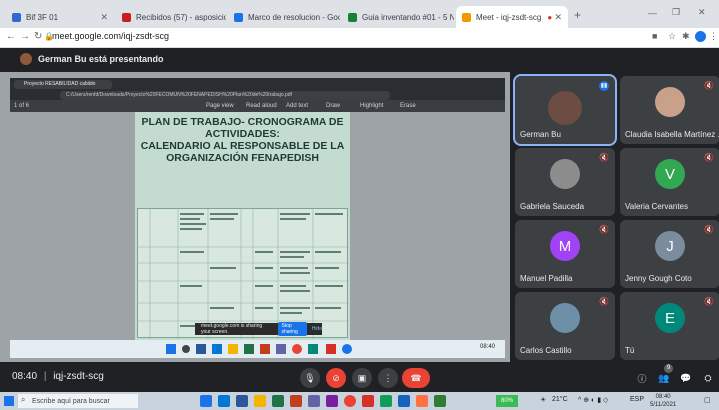  What do you see at coordinates (25, 36) in the screenshot?
I see `forward-icon: →` at bounding box center [25, 36].